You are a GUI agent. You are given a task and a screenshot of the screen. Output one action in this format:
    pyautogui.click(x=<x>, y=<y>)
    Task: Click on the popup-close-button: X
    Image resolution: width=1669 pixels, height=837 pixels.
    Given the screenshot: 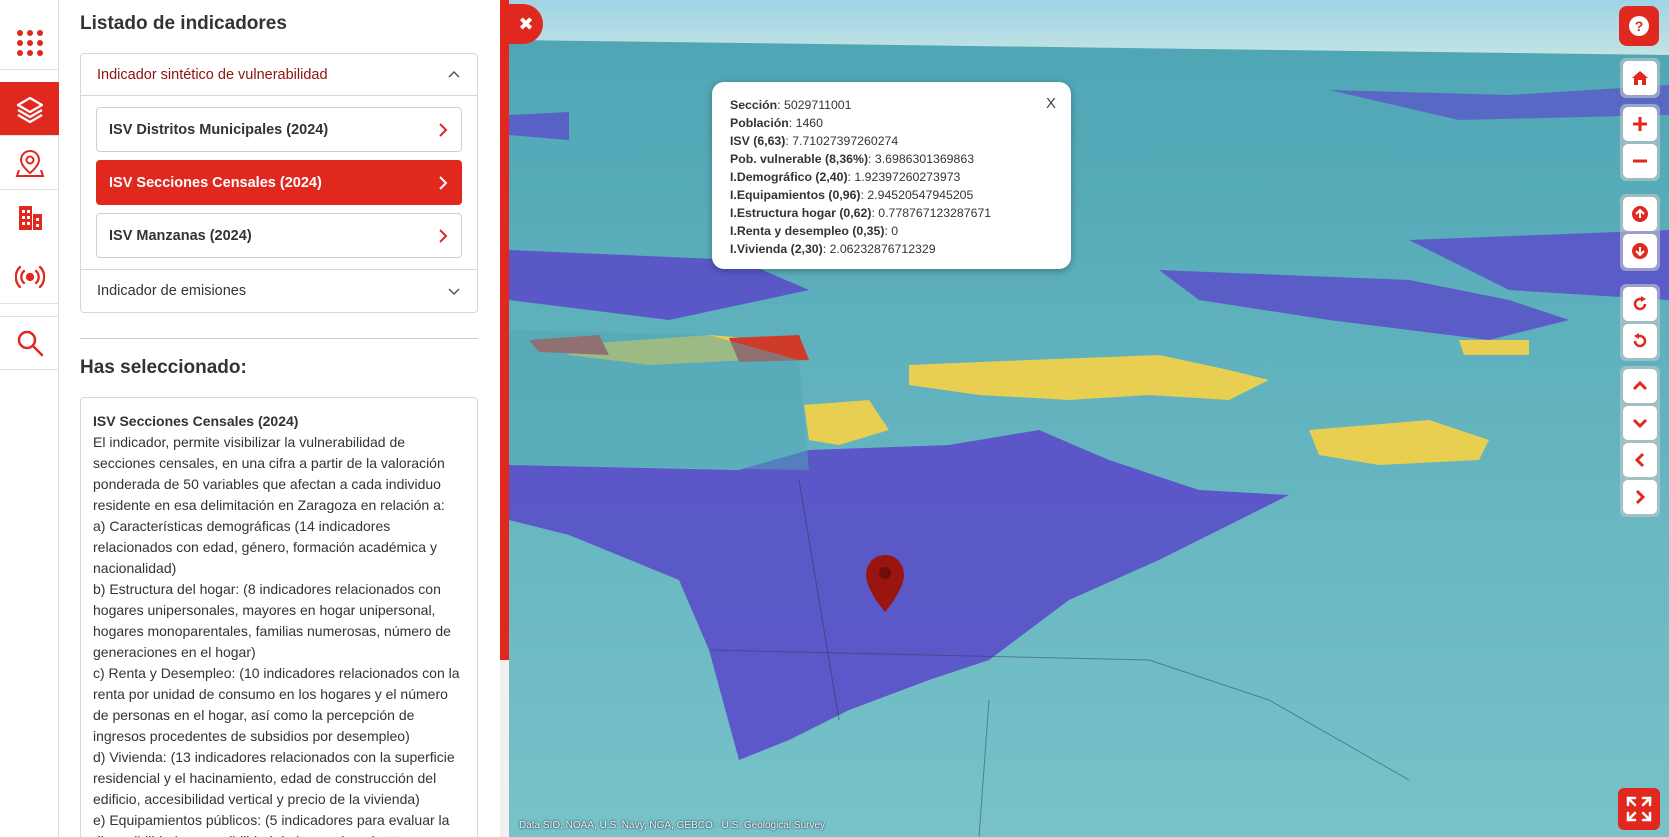 What is the action you would take?
    pyautogui.click(x=1051, y=104)
    